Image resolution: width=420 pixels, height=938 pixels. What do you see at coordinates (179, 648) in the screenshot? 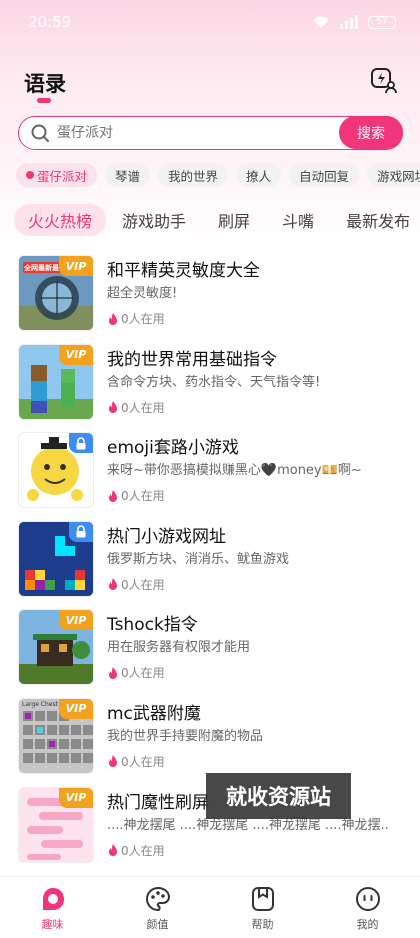
I see `item-description: 用在服务器有权限才能用` at bounding box center [179, 648].